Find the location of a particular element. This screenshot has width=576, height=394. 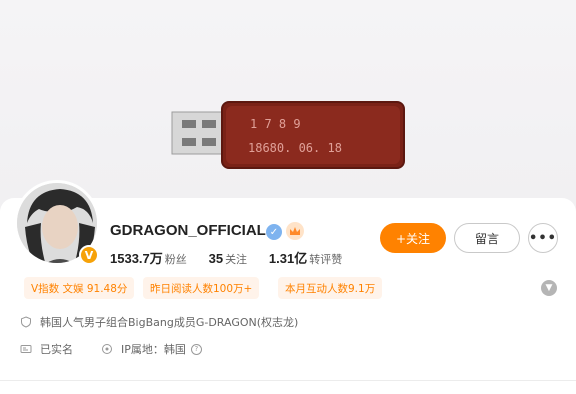

stat-interactions: 1.31亿 转评赞 is located at coordinates (305, 258).